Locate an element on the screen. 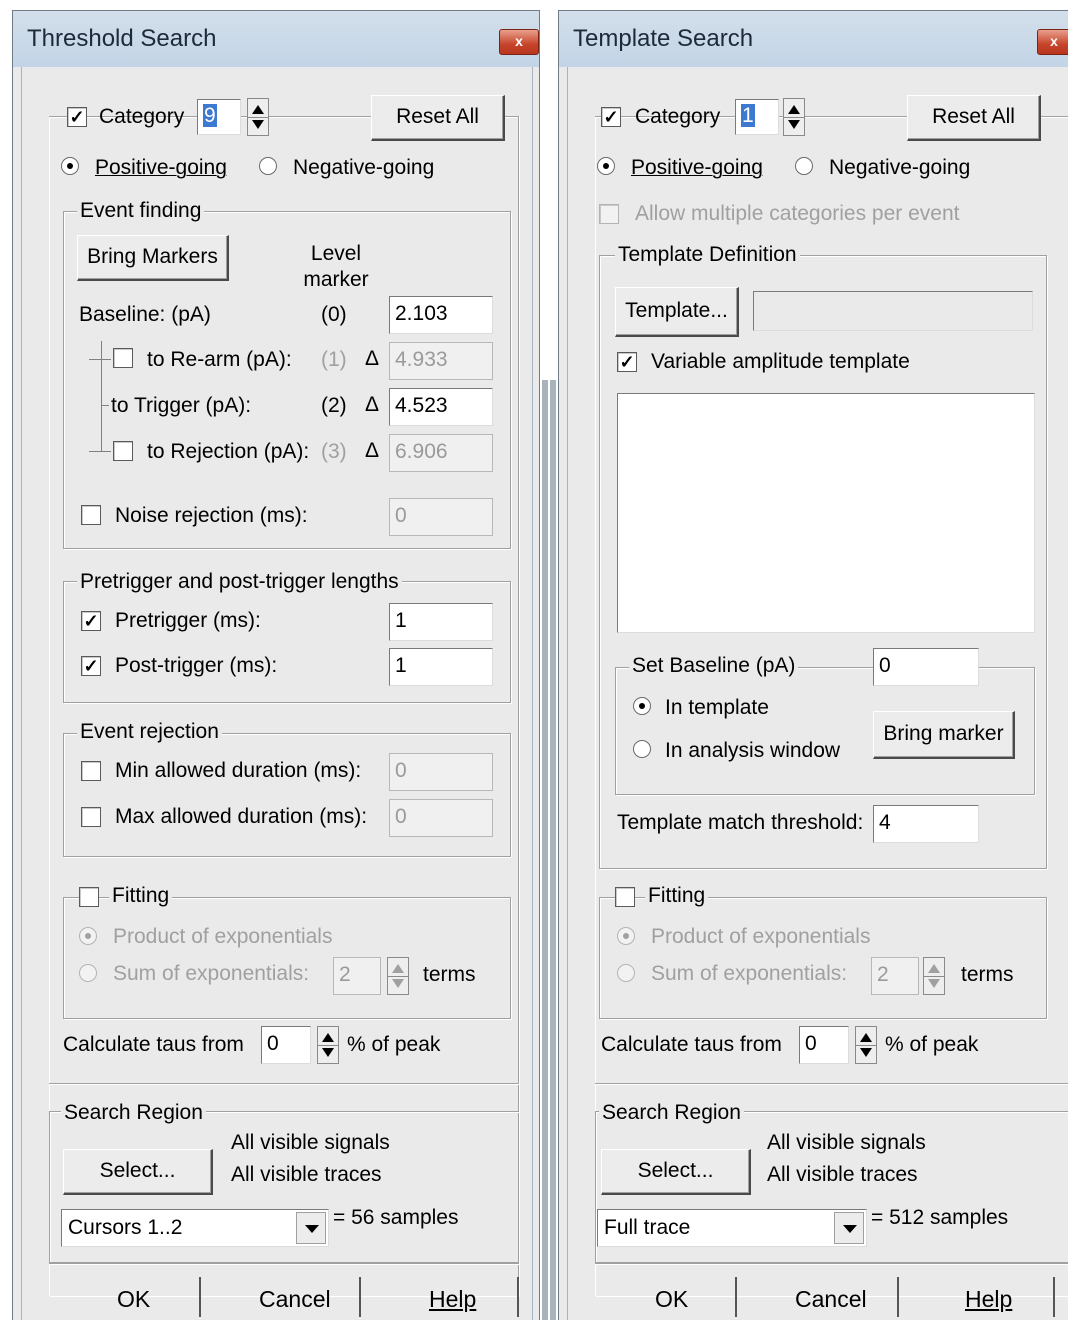  posttrigger-checkbox: ✓ is located at coordinates (91, 666).